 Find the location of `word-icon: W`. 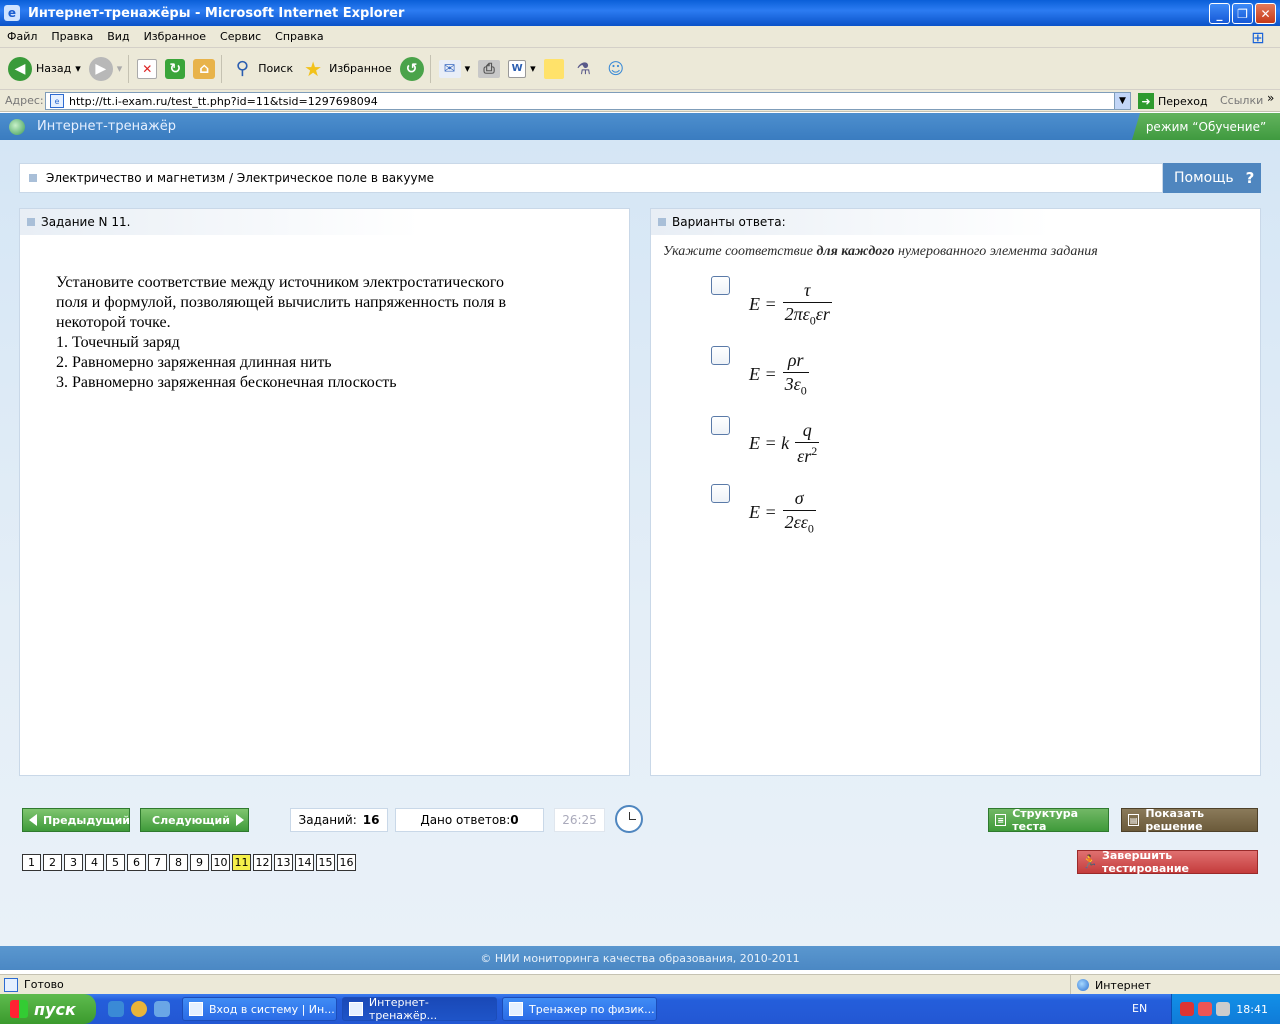

word-icon: W is located at coordinates (517, 68).